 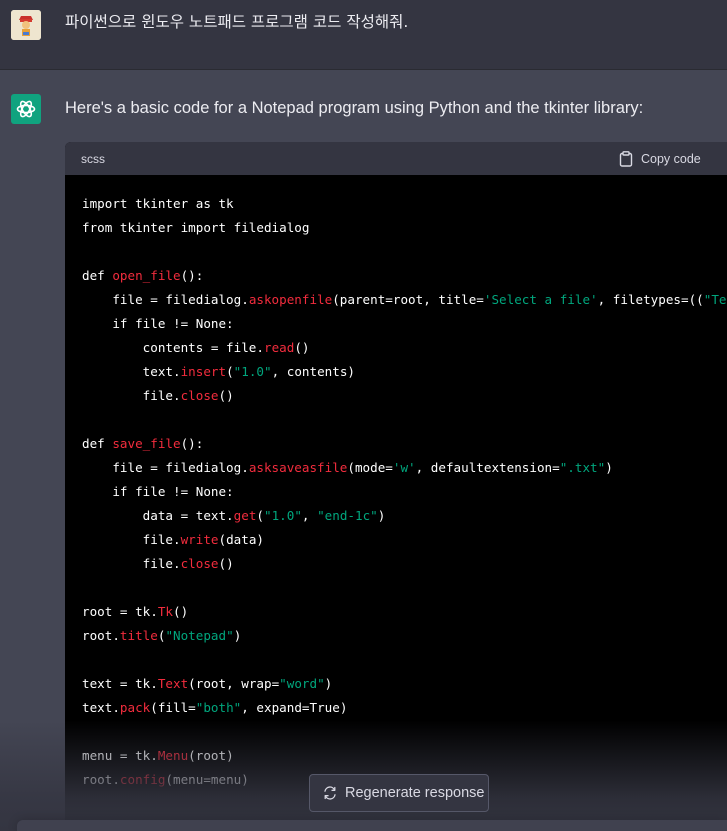 I want to click on code-token: import tkinter as tk, so click(x=158, y=203).